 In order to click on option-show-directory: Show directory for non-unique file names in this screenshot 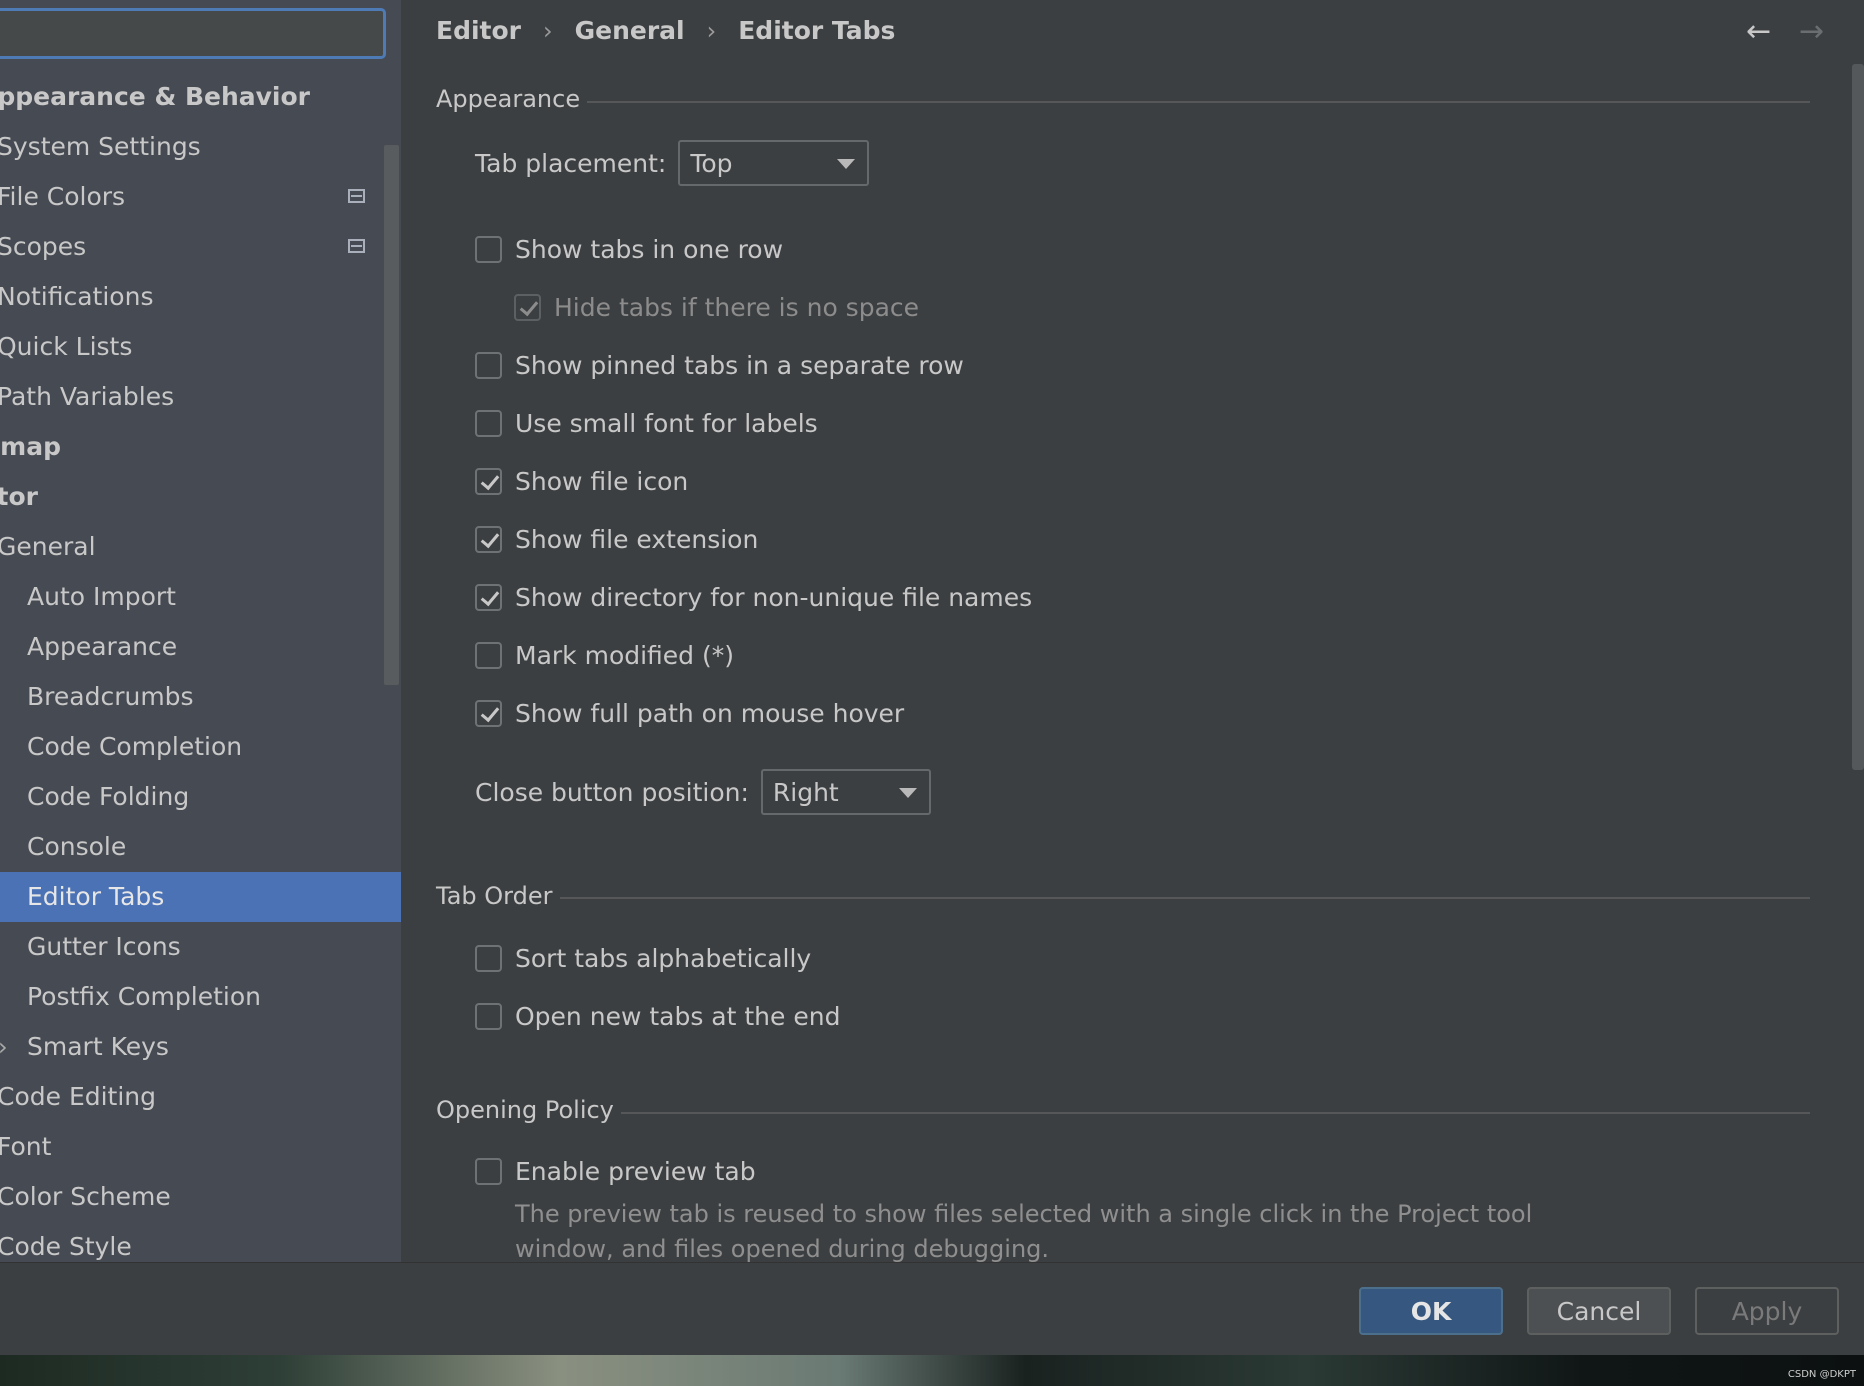, I will do `click(753, 597)`.